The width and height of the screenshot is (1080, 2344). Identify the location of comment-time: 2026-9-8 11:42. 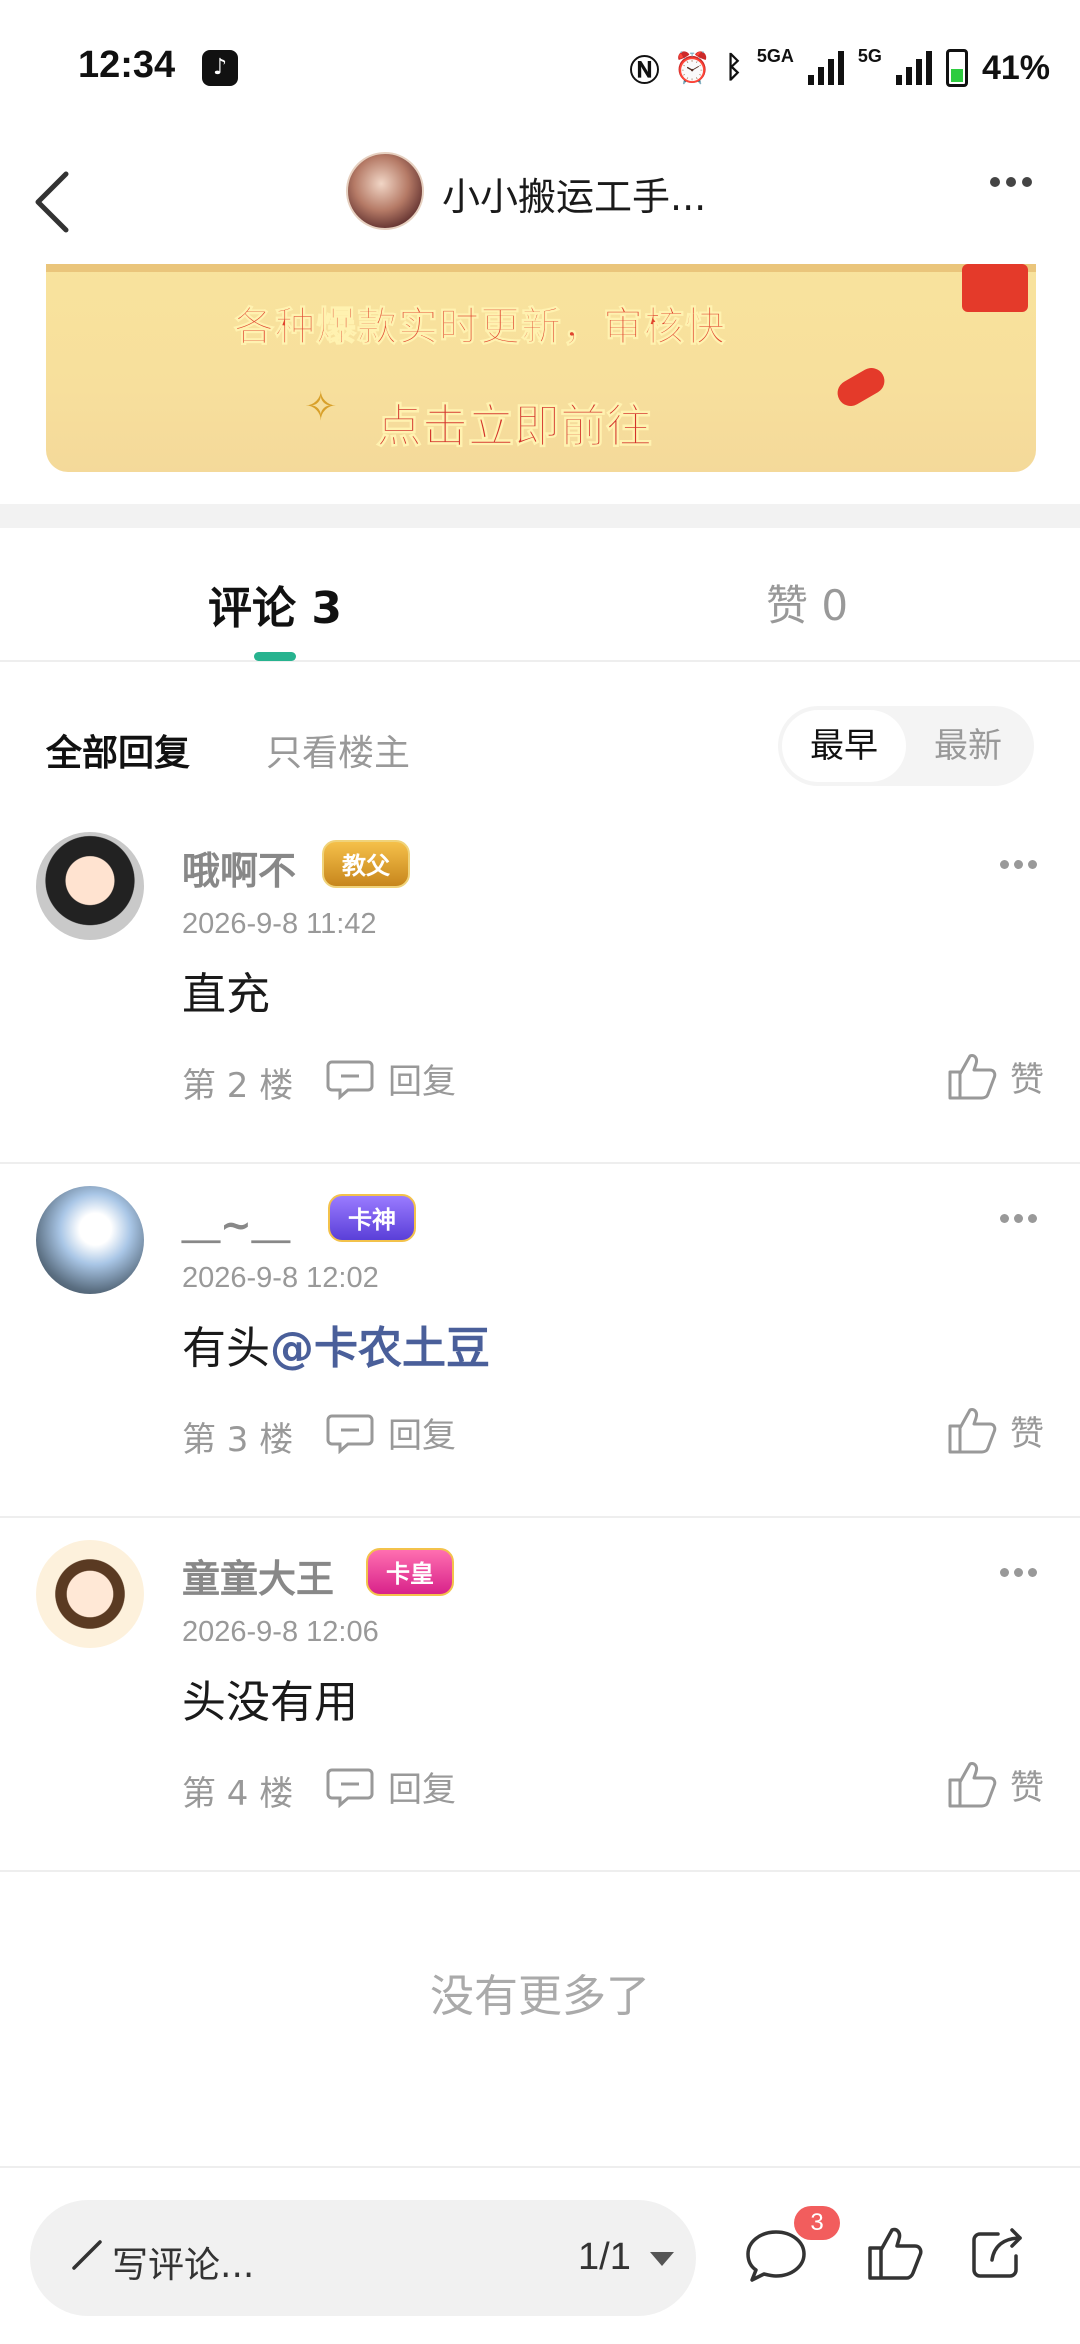
(279, 924).